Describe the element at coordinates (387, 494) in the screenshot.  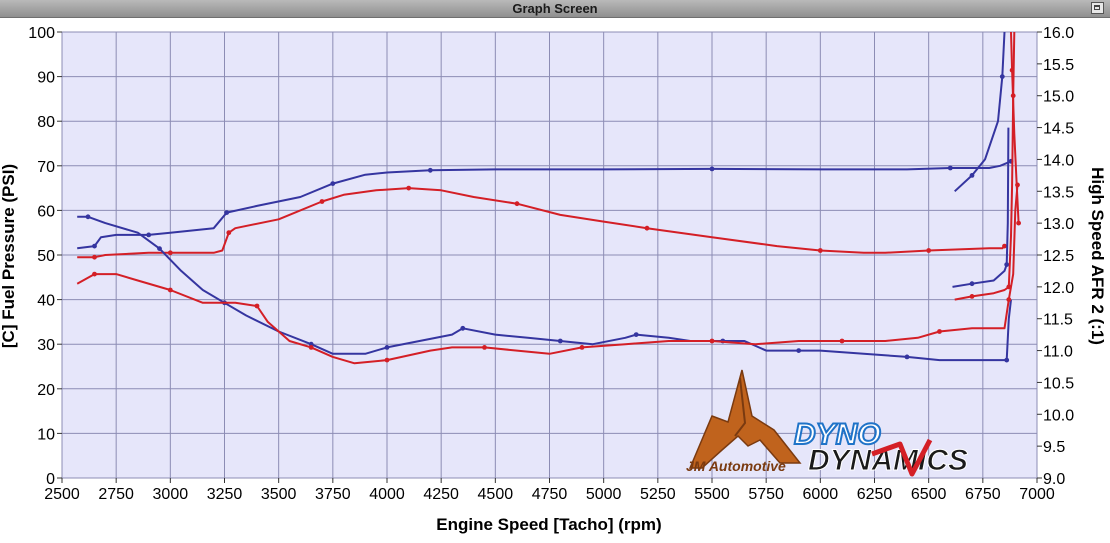
I see `x-tick-label: 4000` at that location.